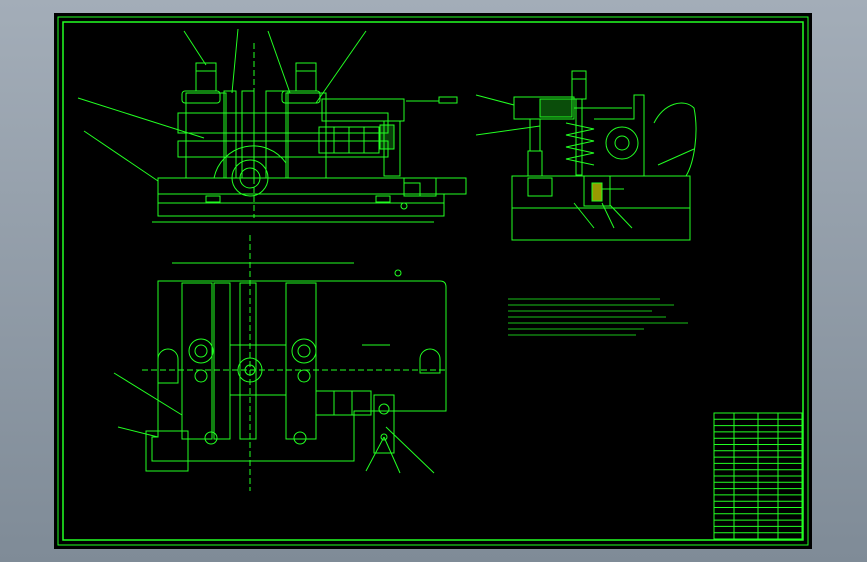  Describe the element at coordinates (206, 77) in the screenshot. I see `front-nut-left` at that location.